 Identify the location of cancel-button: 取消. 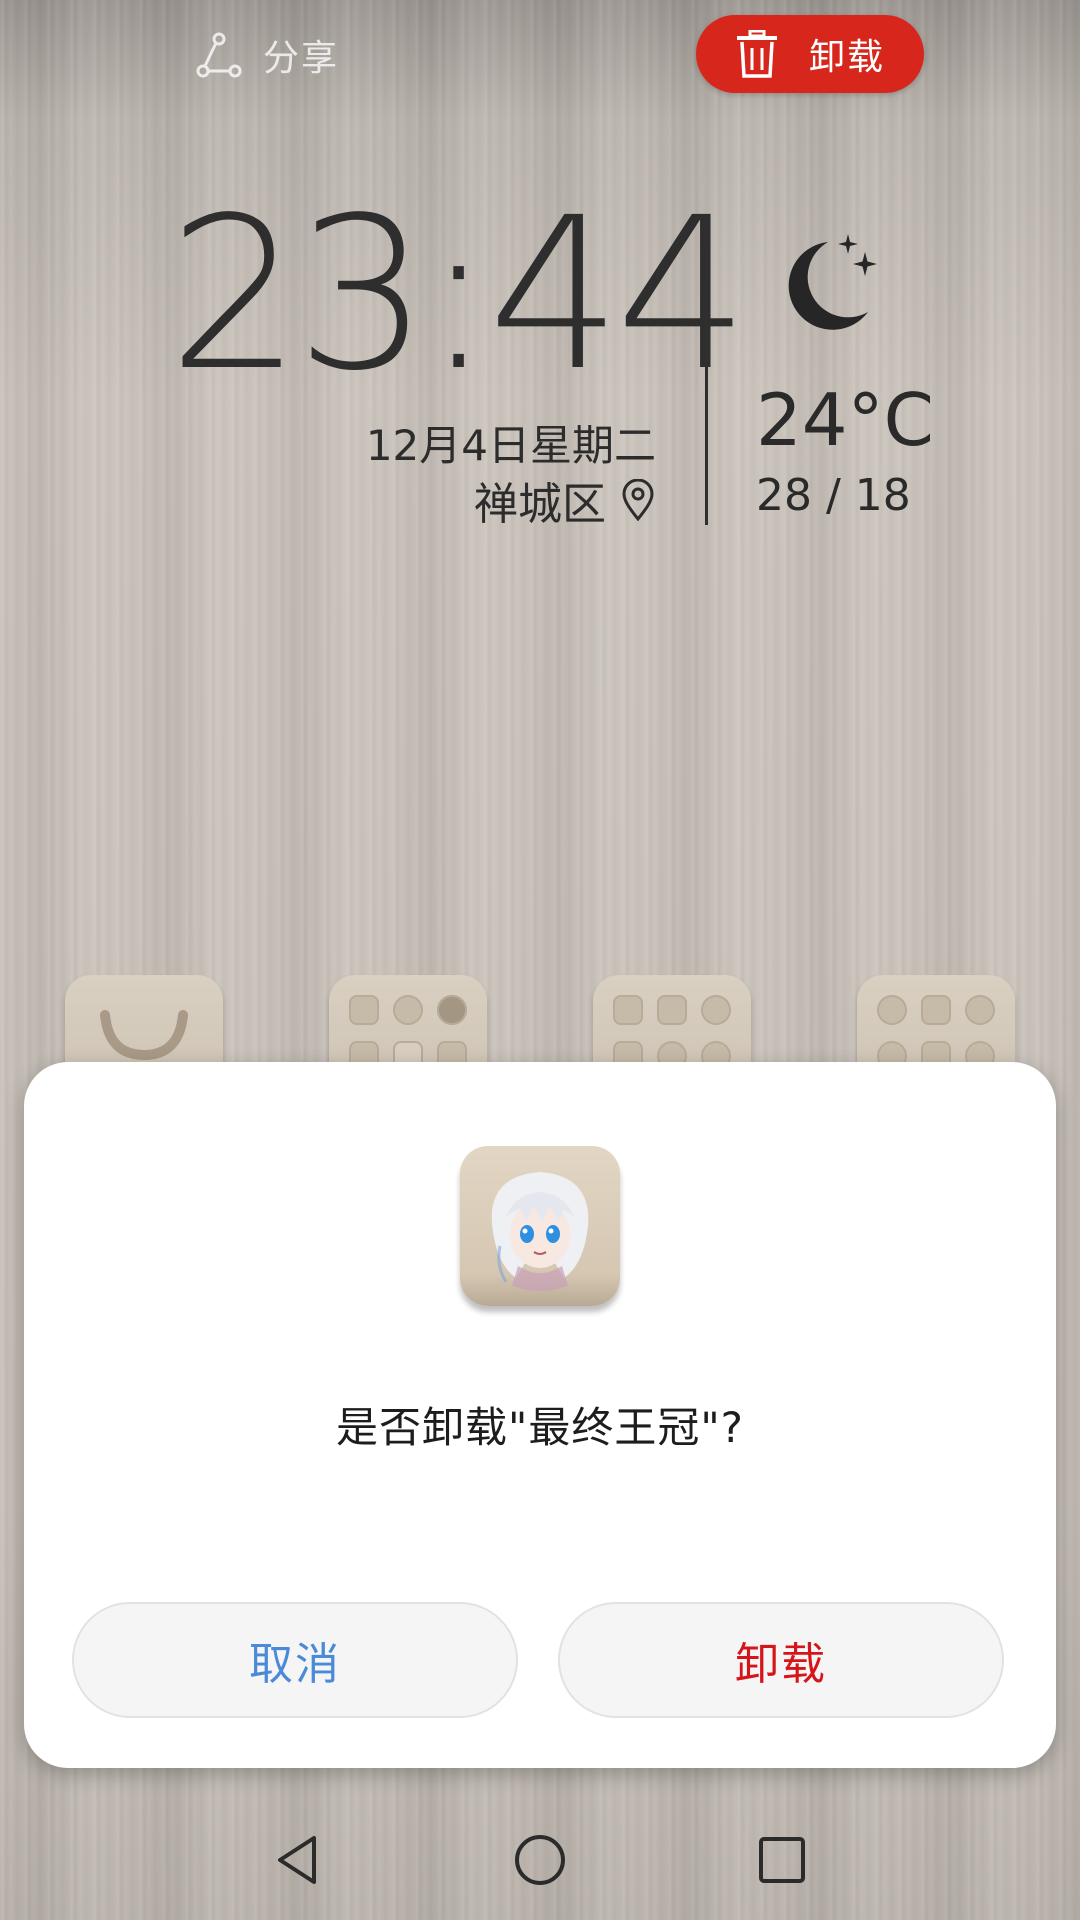
(295, 1660).